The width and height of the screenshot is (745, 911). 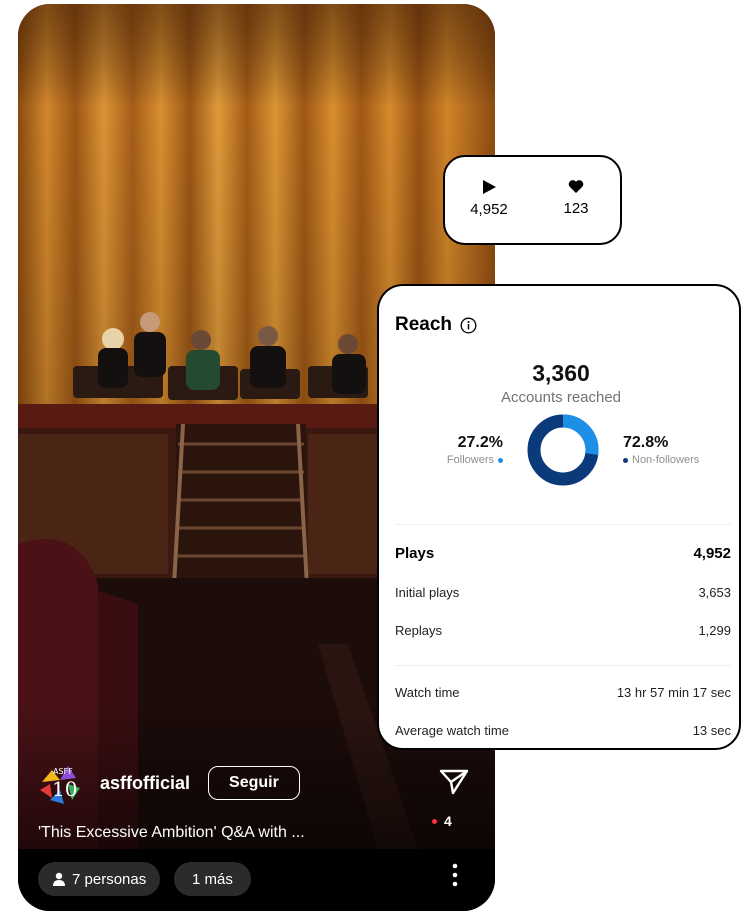 What do you see at coordinates (711, 730) in the screenshot?
I see `average-watch-time-value: 13 sec` at bounding box center [711, 730].